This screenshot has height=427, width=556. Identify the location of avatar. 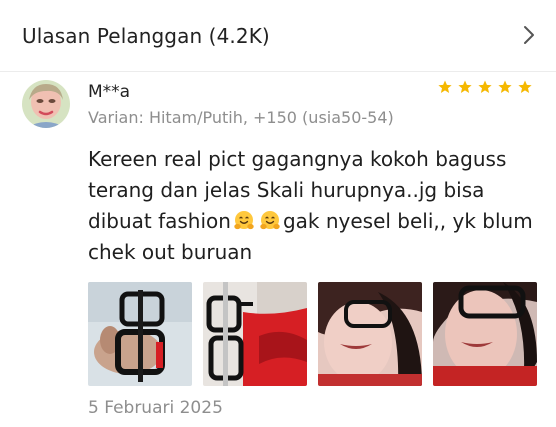
(46, 104).